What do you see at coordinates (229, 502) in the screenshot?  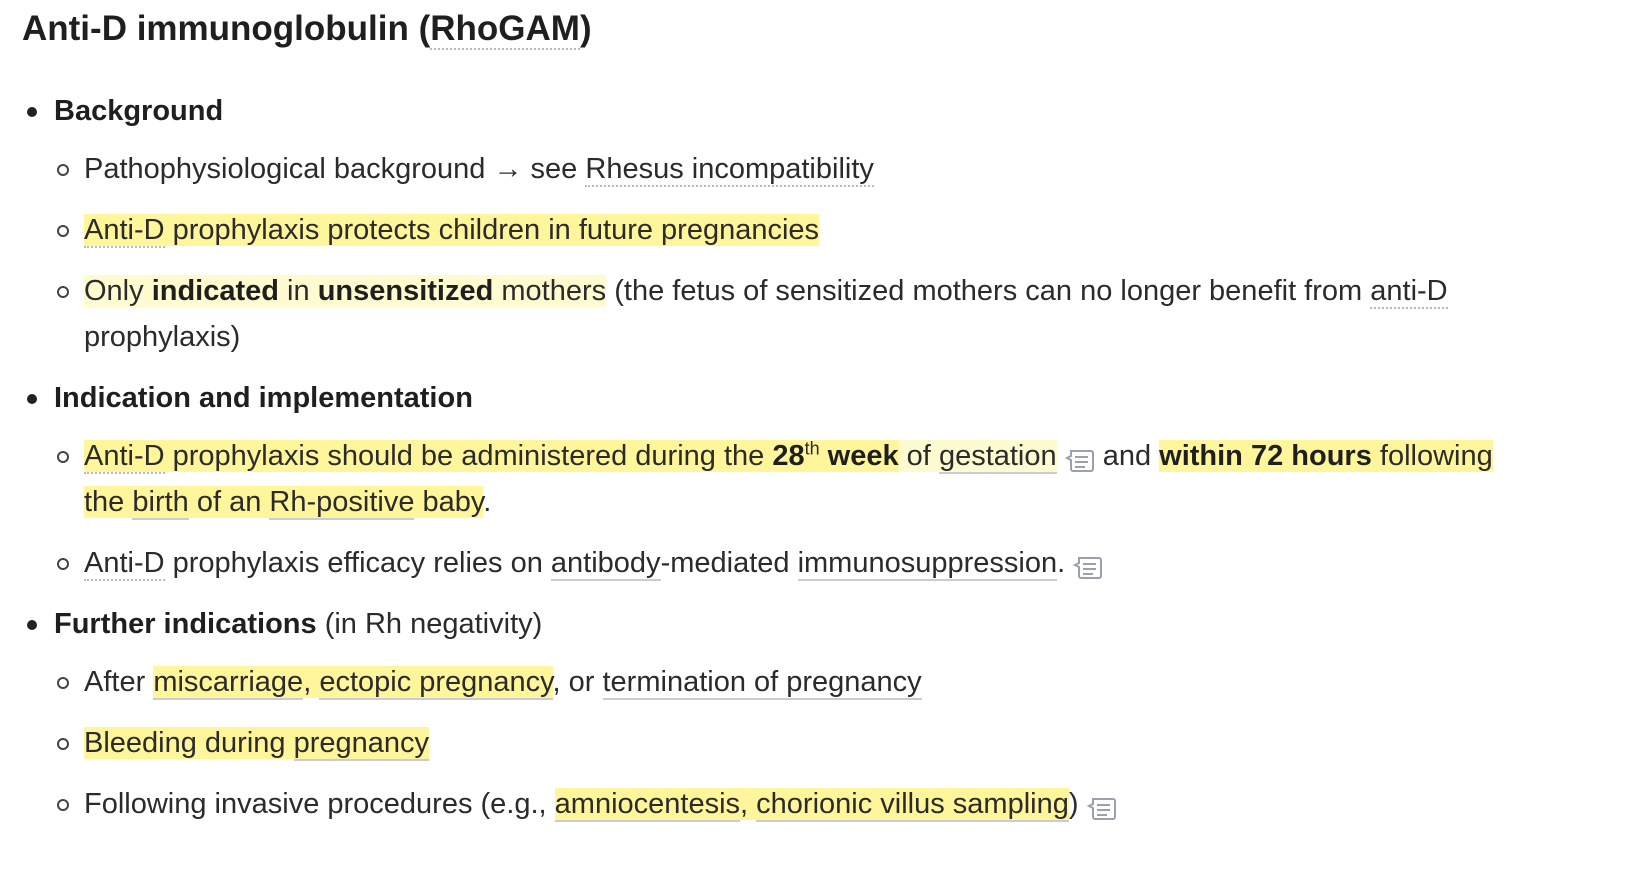 I see `item-text: of an` at bounding box center [229, 502].